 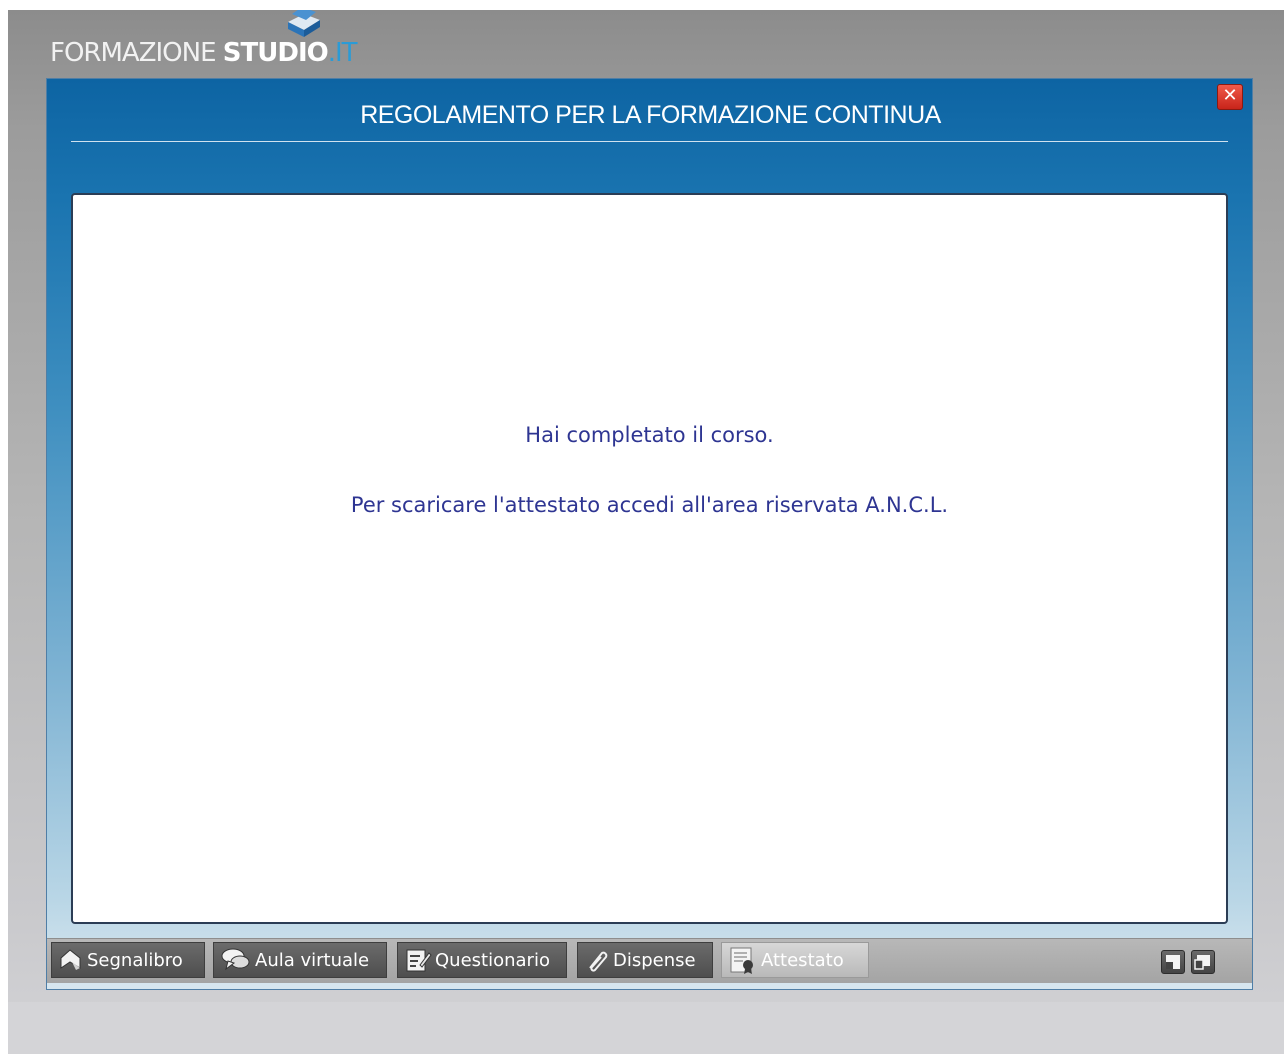 I want to click on segnalibro-button: Segnalibro, so click(x=128, y=960).